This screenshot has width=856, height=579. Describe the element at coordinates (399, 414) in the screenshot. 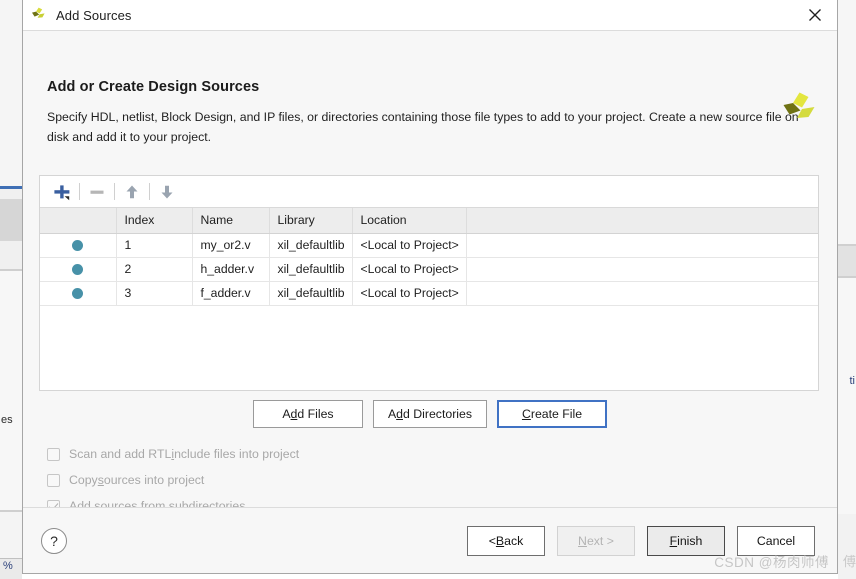

I see `add-directories-accel: d` at that location.